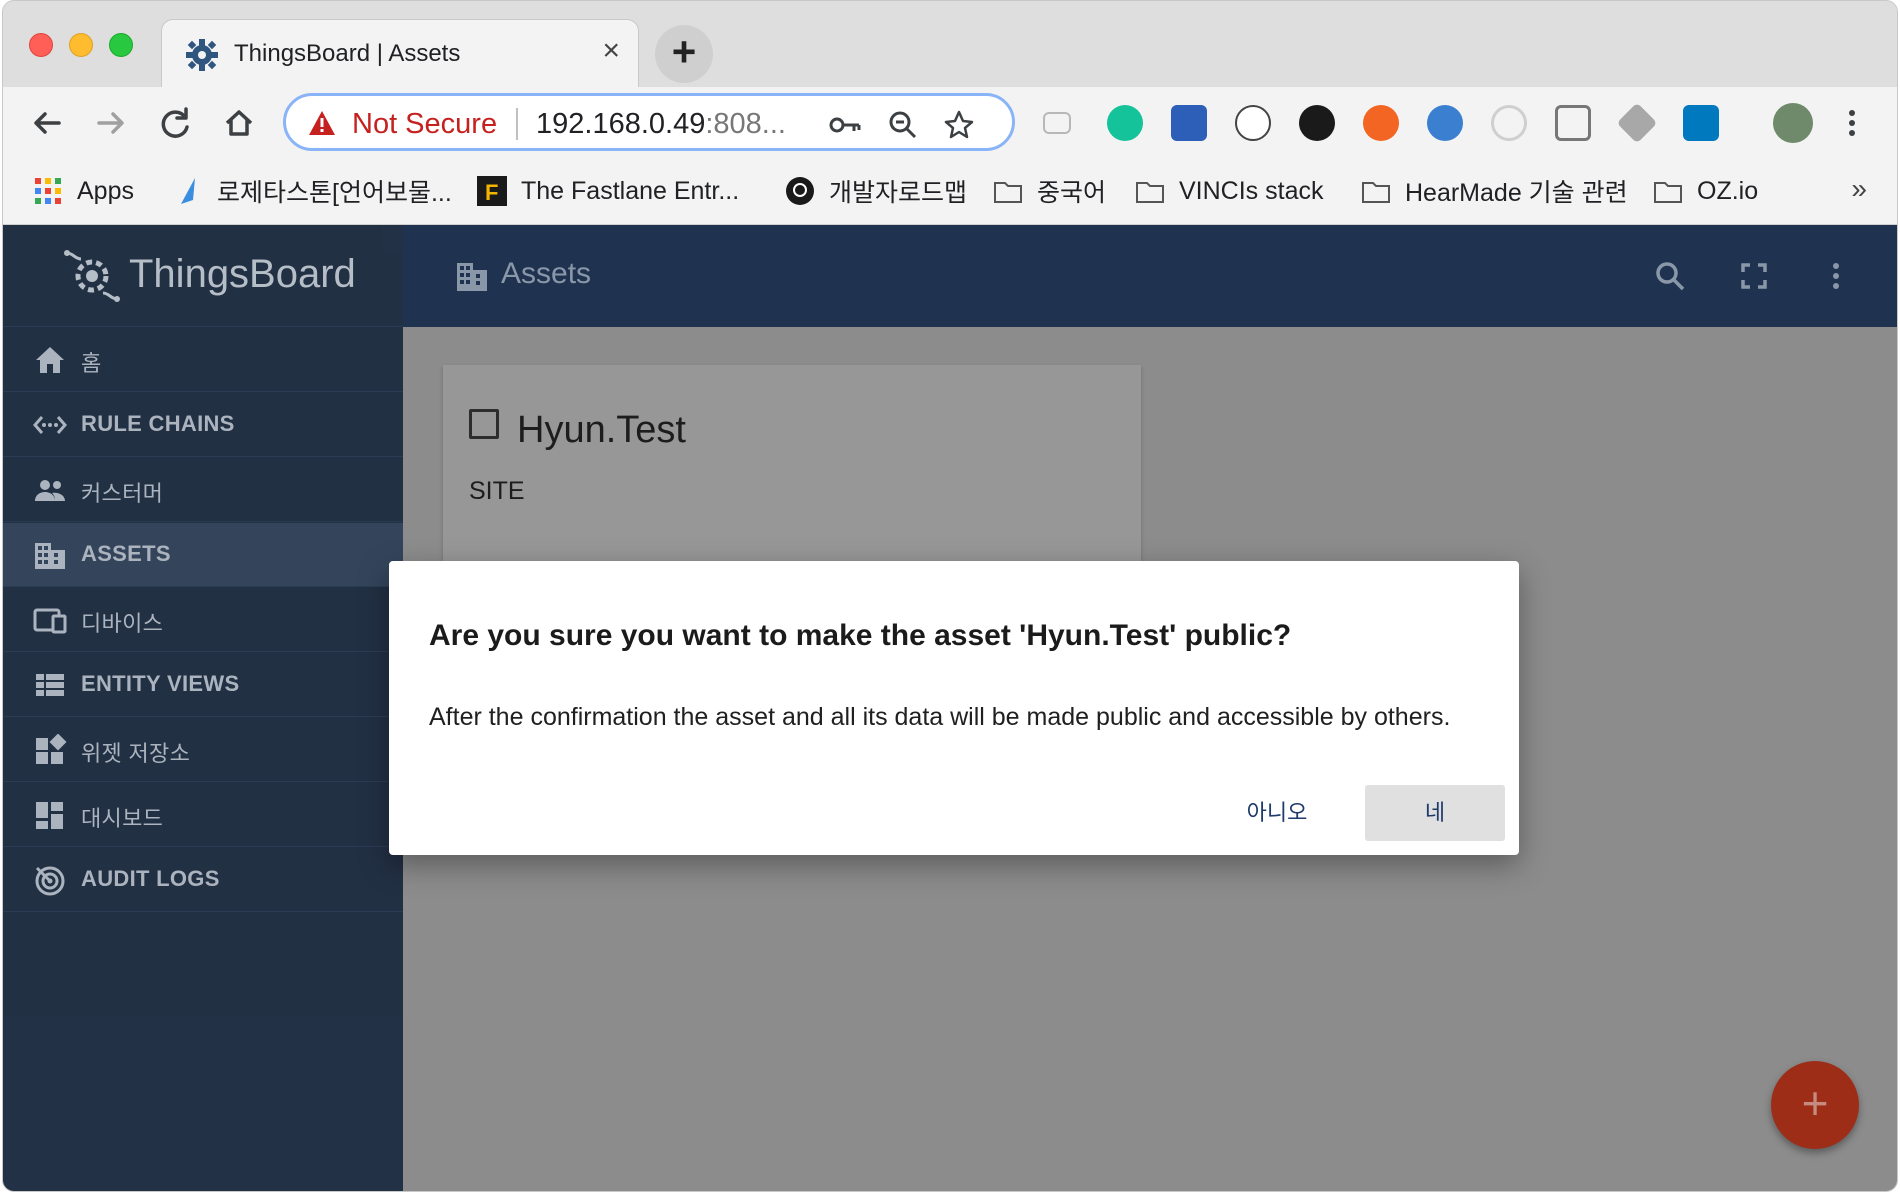  Describe the element at coordinates (47, 123) in the screenshot. I see `back-arrow-icon` at that location.